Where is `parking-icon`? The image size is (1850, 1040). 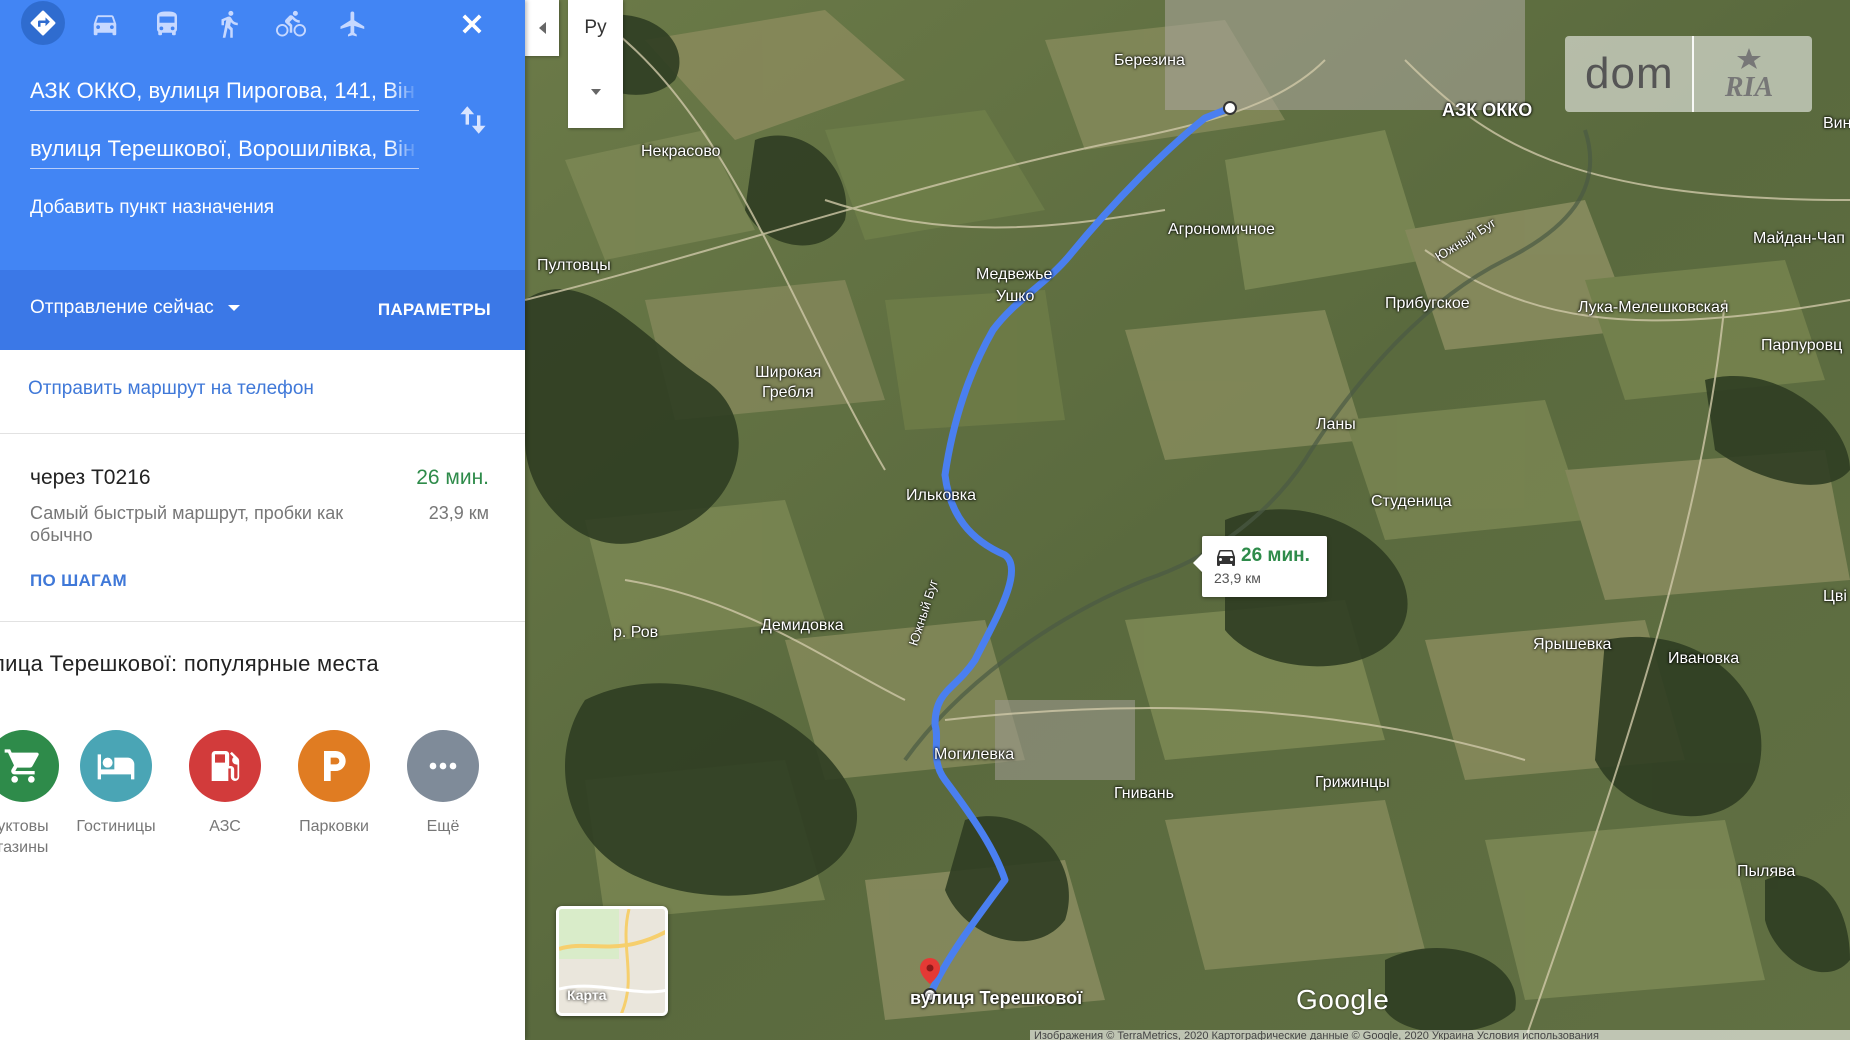
parking-icon is located at coordinates (335, 766).